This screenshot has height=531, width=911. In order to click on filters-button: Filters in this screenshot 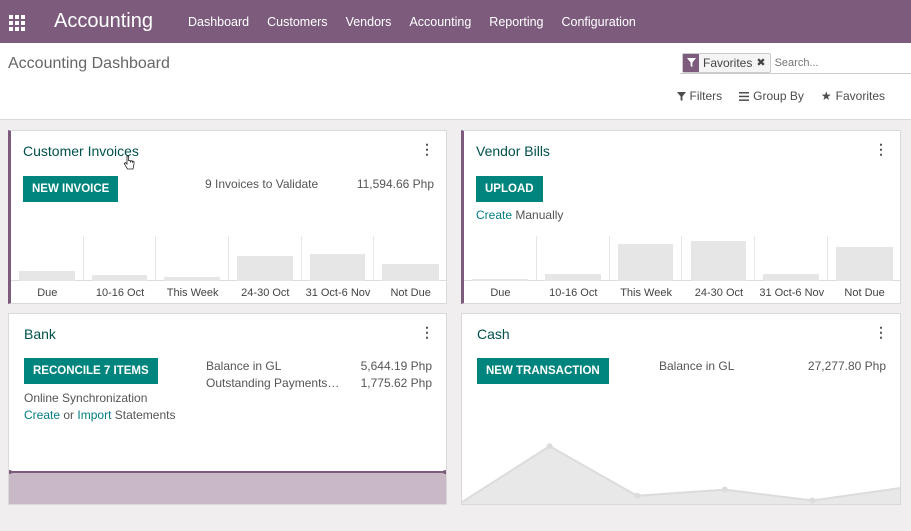, I will do `click(699, 96)`.